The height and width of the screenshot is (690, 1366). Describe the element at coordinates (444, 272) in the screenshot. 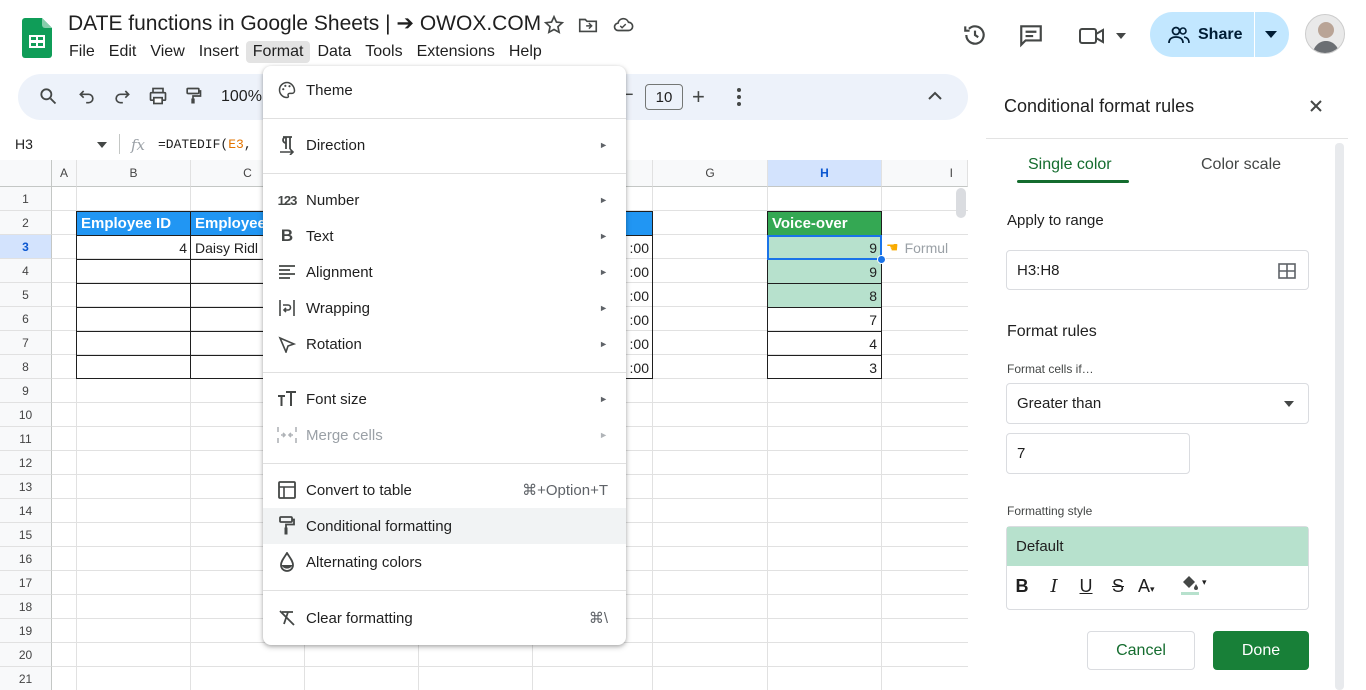

I see `menu-item-alignment: Alignment ►` at that location.